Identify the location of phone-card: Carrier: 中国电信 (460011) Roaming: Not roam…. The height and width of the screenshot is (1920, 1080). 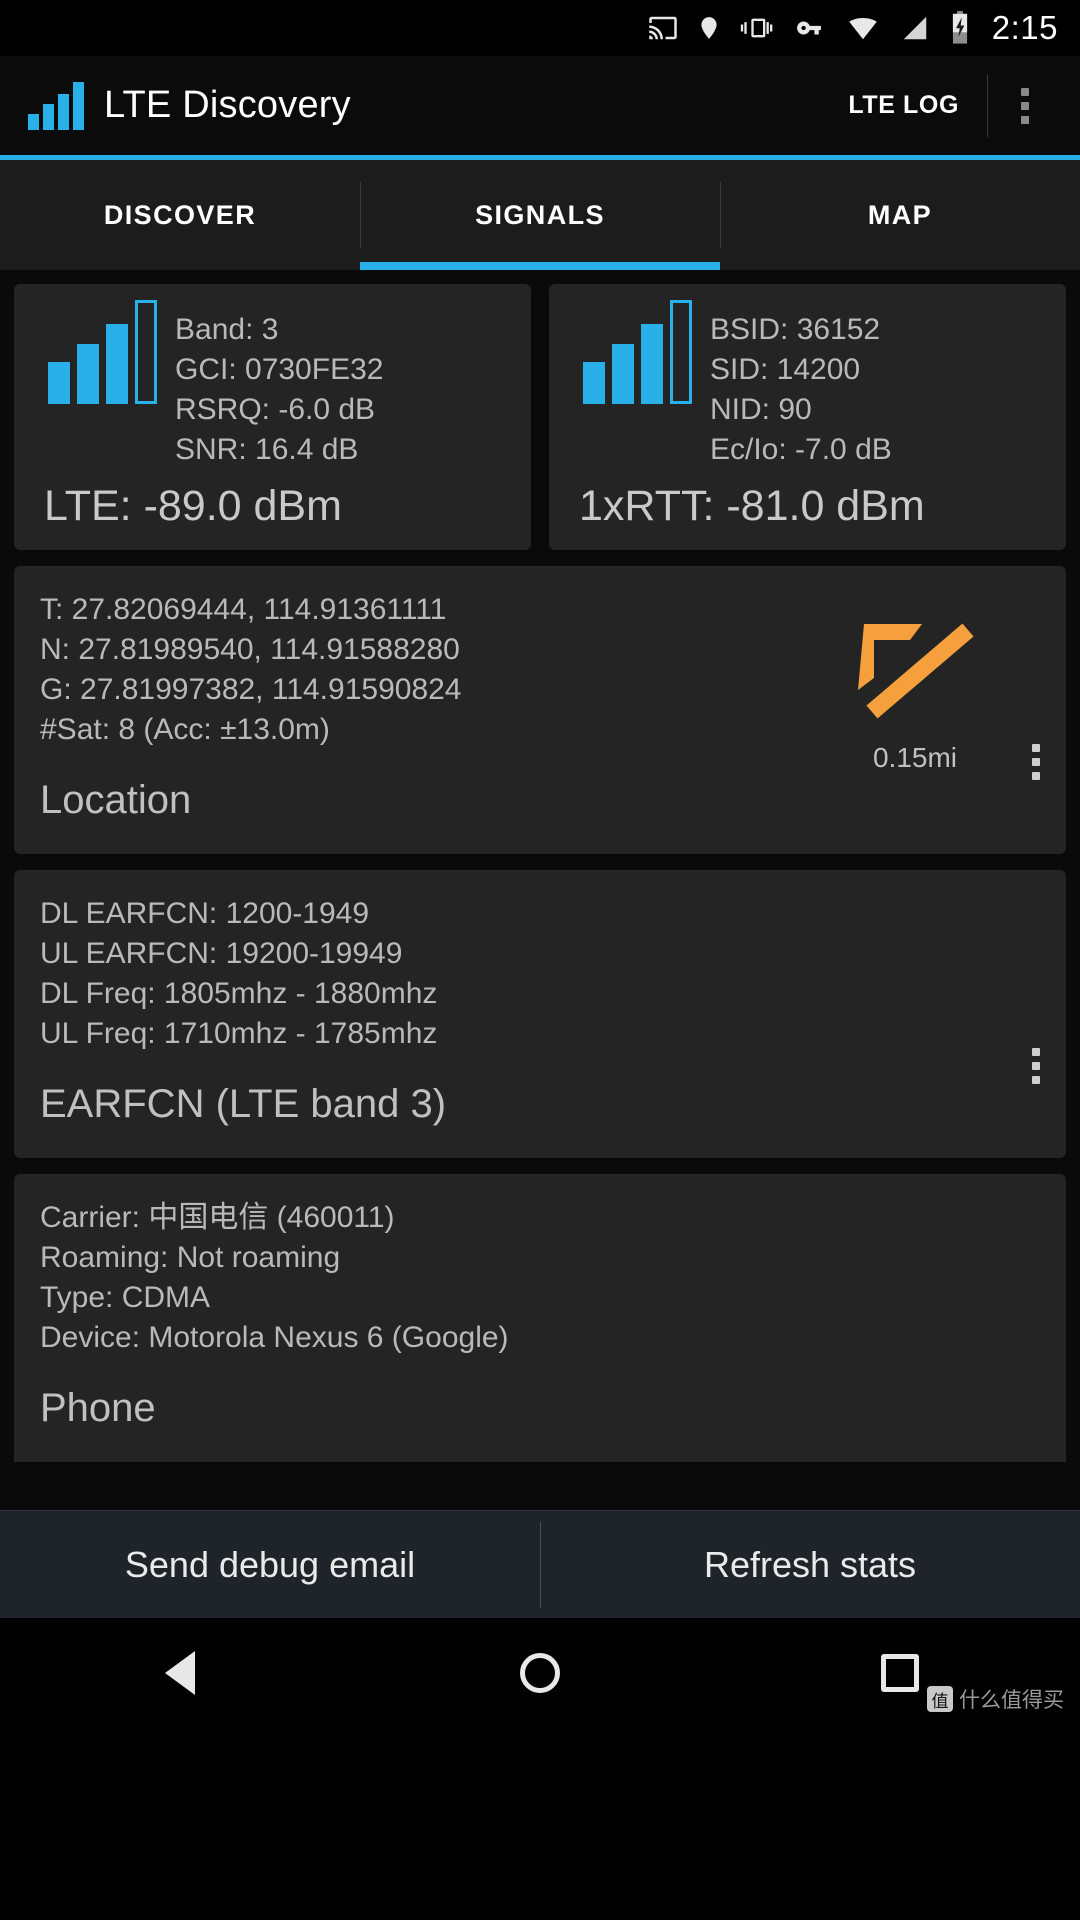
(540, 1318).